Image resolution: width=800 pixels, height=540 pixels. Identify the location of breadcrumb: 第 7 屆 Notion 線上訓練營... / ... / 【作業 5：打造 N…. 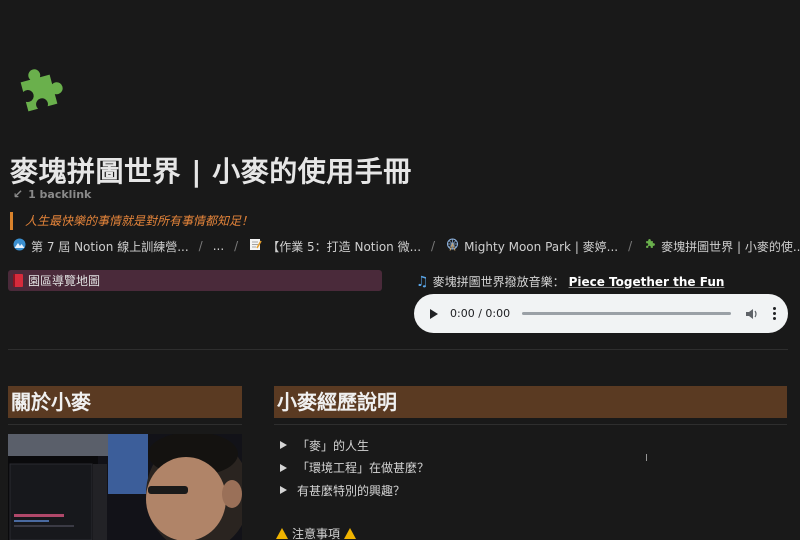
(406, 246).